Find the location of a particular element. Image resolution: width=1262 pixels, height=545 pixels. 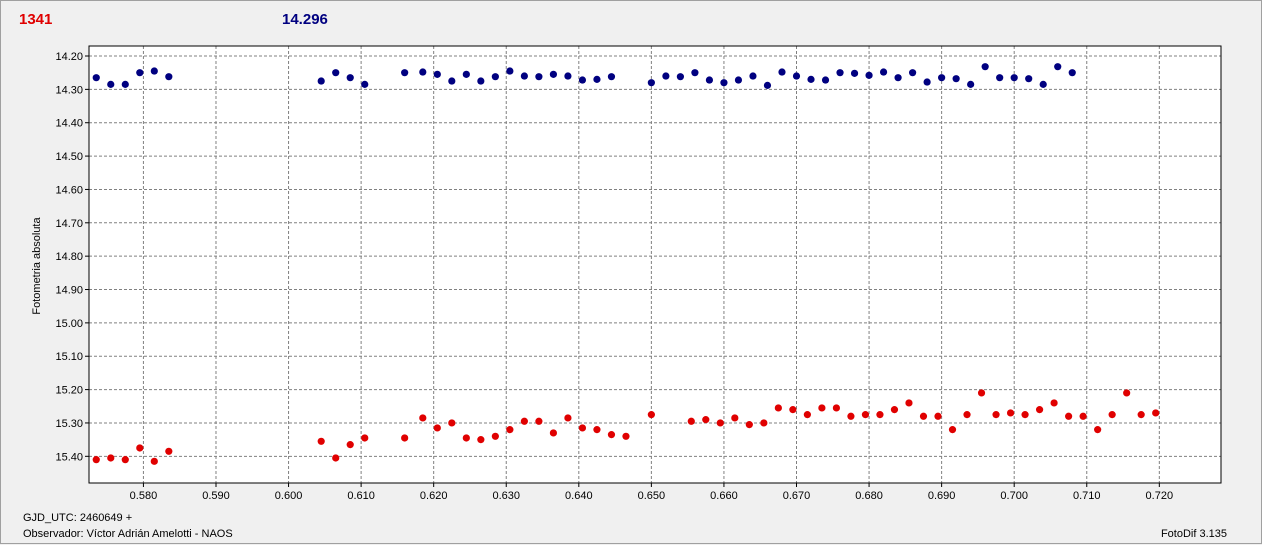

y-tick-label: 15.30 is located at coordinates (69, 424).